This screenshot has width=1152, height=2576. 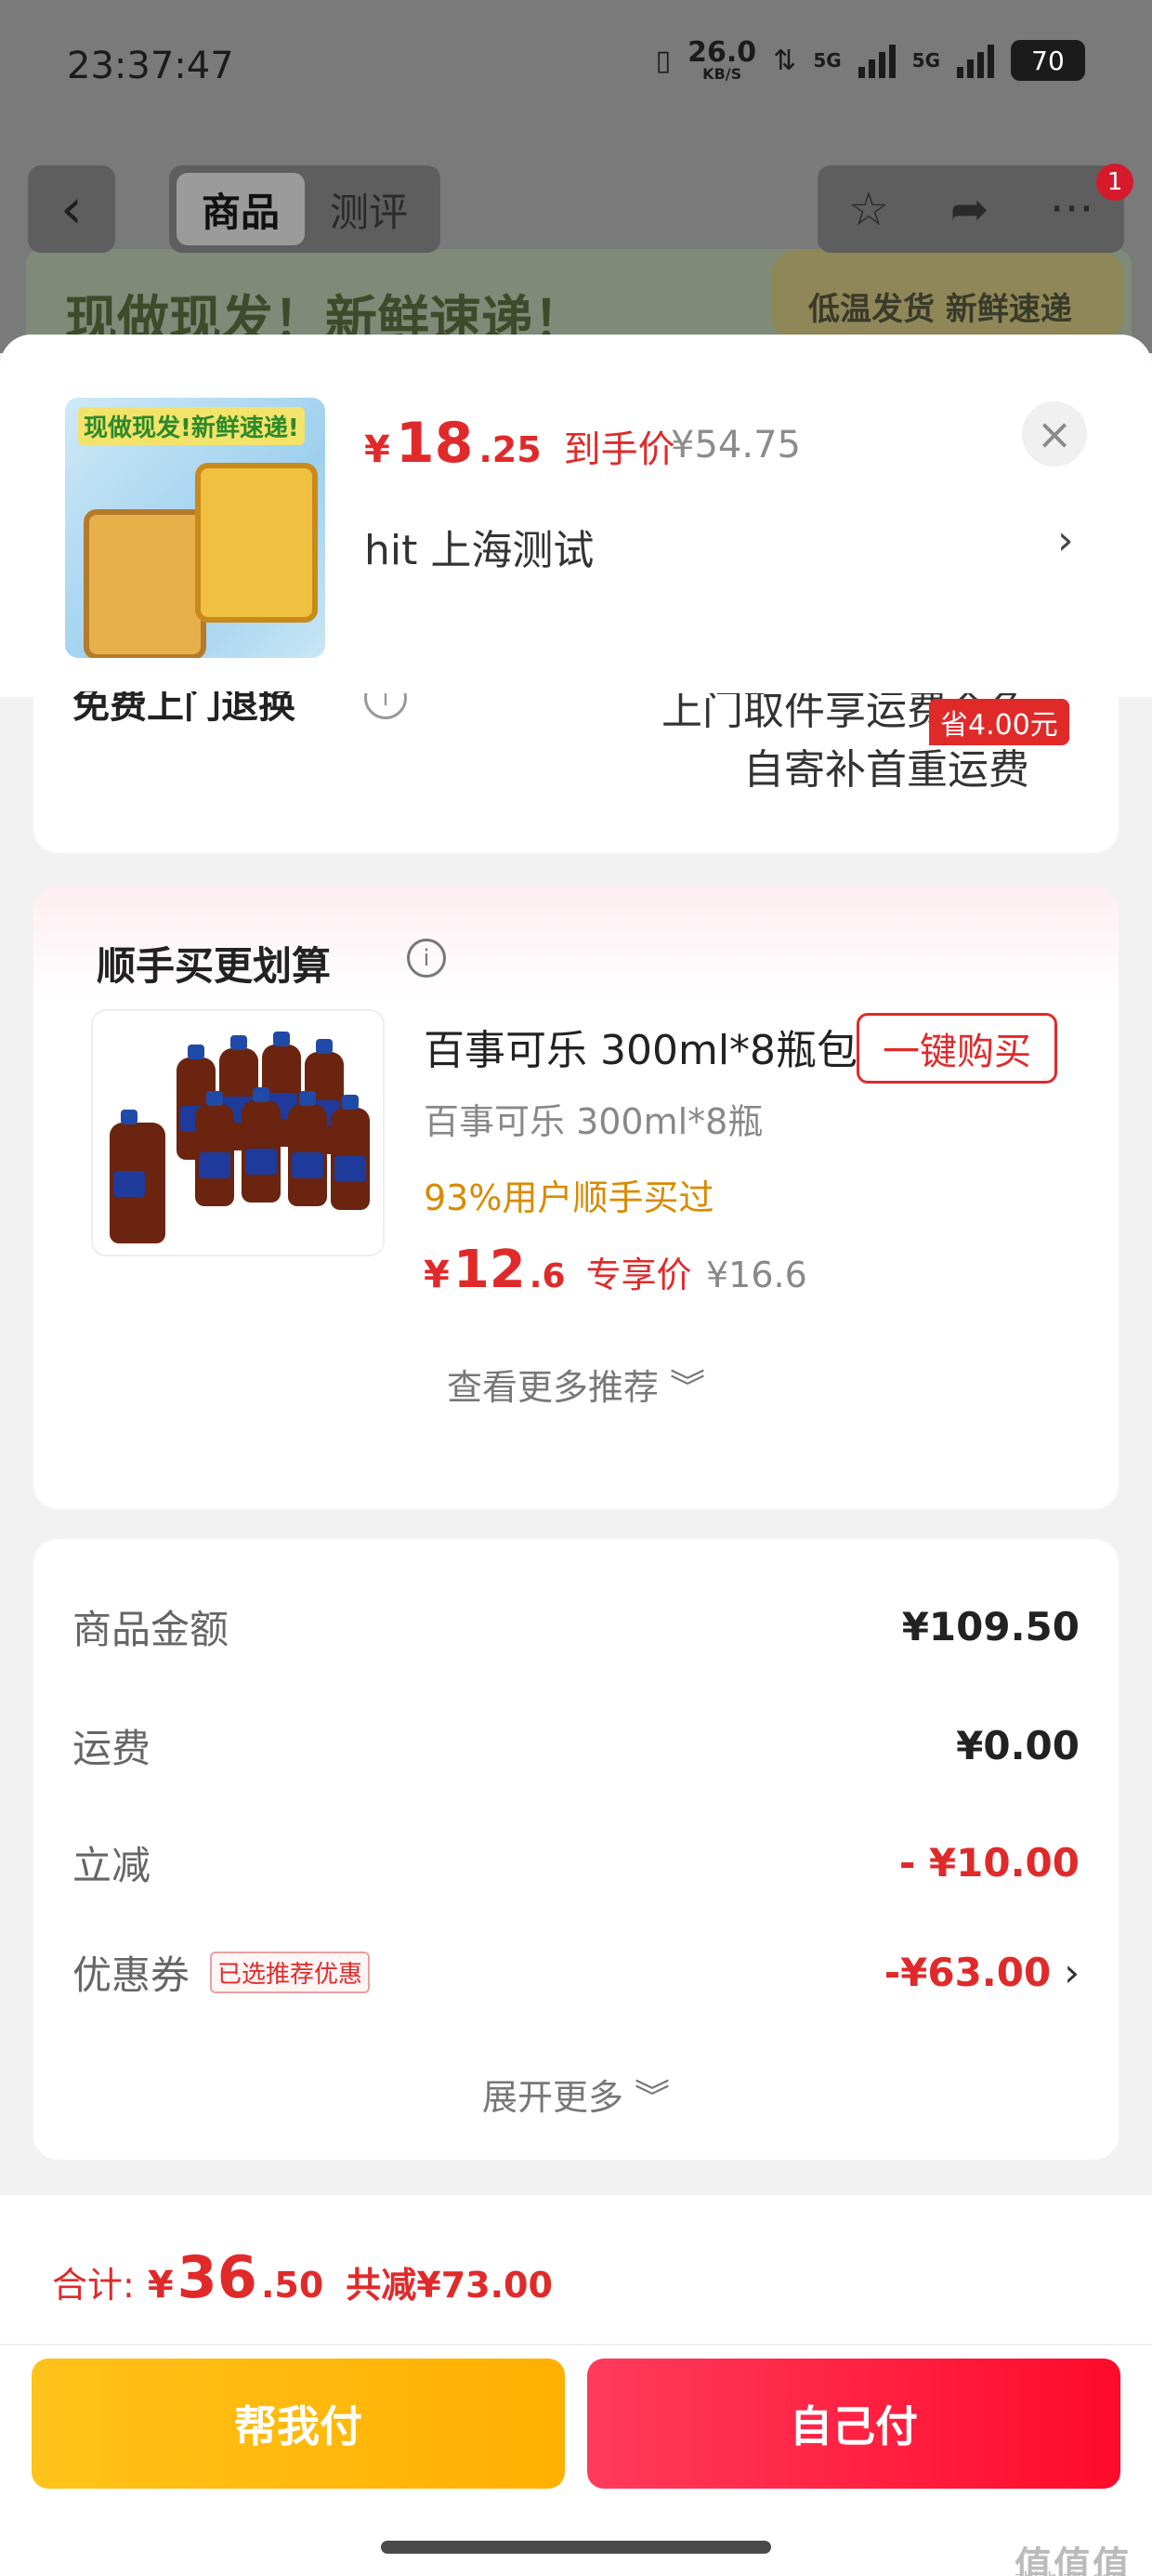 What do you see at coordinates (302, 2277) in the screenshot?
I see `total-amount: 合计: ¥ 36 .50 共减¥73.00` at bounding box center [302, 2277].